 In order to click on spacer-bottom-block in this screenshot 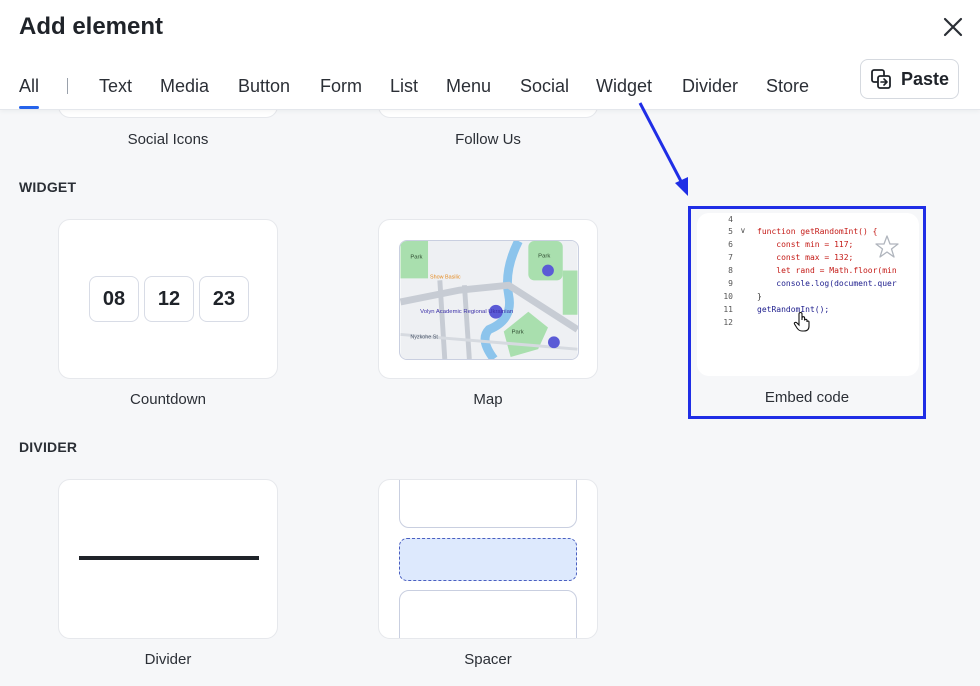, I will do `click(488, 614)`.